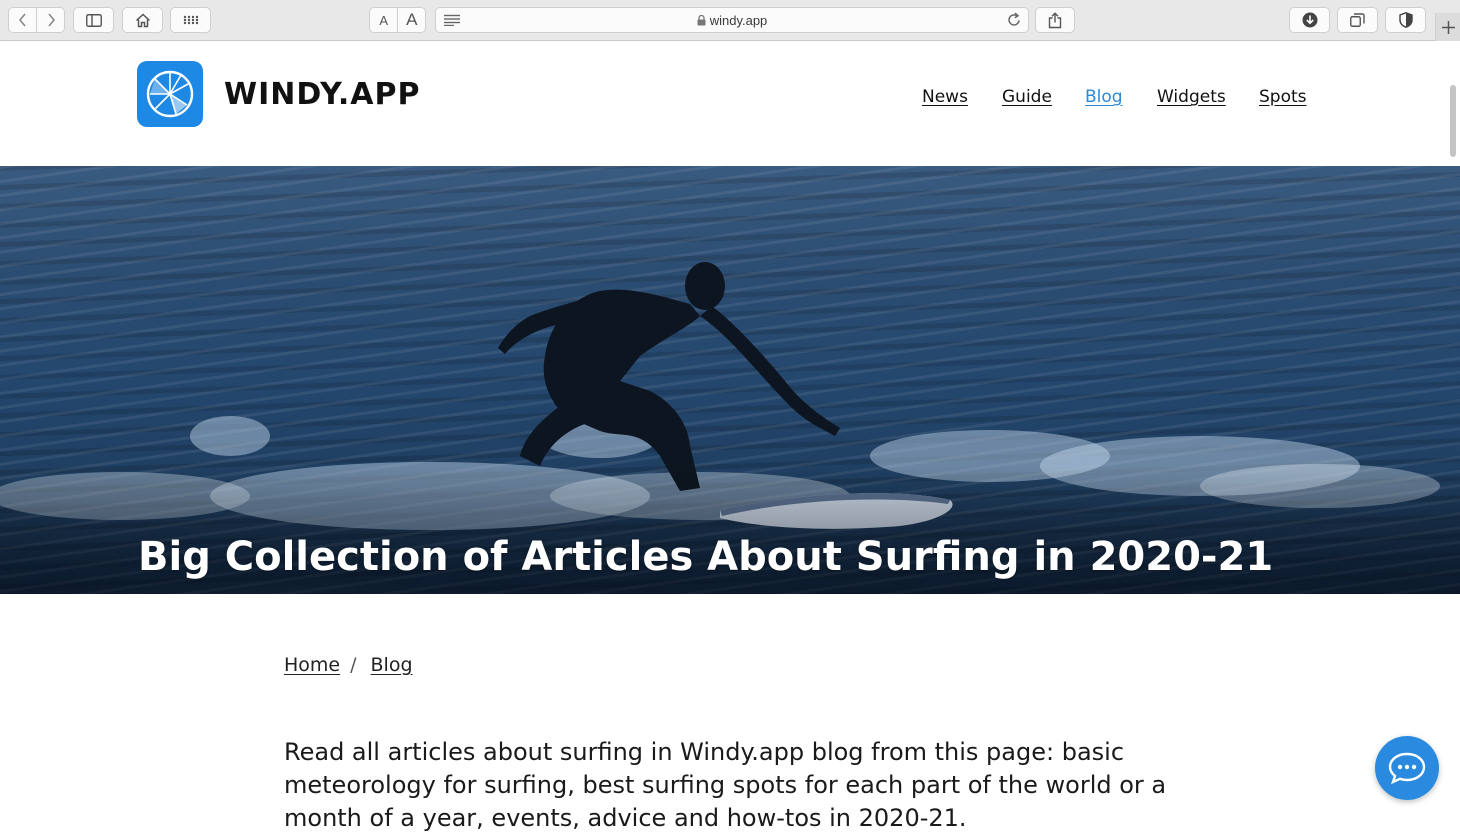  What do you see at coordinates (1104, 97) in the screenshot?
I see `nav-blog: Blog` at bounding box center [1104, 97].